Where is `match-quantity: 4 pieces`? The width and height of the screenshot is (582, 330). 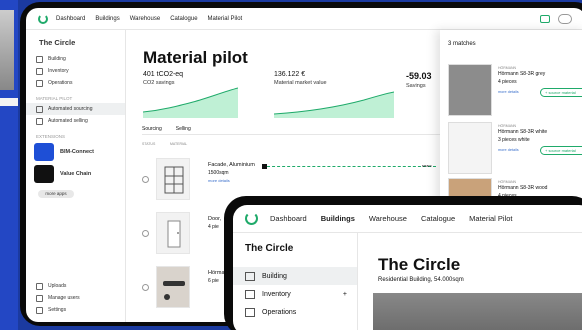
match-quantity: 4 pieces is located at coordinates (507, 82).